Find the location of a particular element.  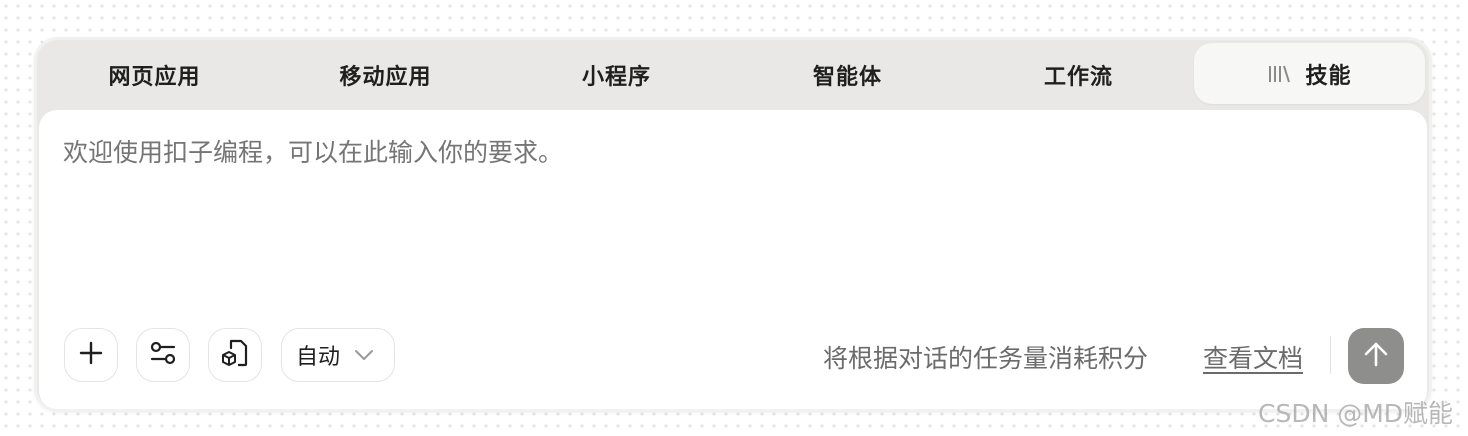

send-button is located at coordinates (1376, 356).